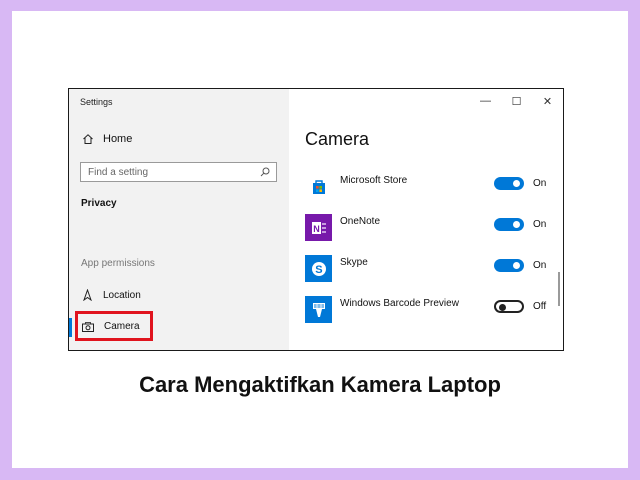 This screenshot has height=480, width=640. I want to click on location-icon, so click(87, 295).